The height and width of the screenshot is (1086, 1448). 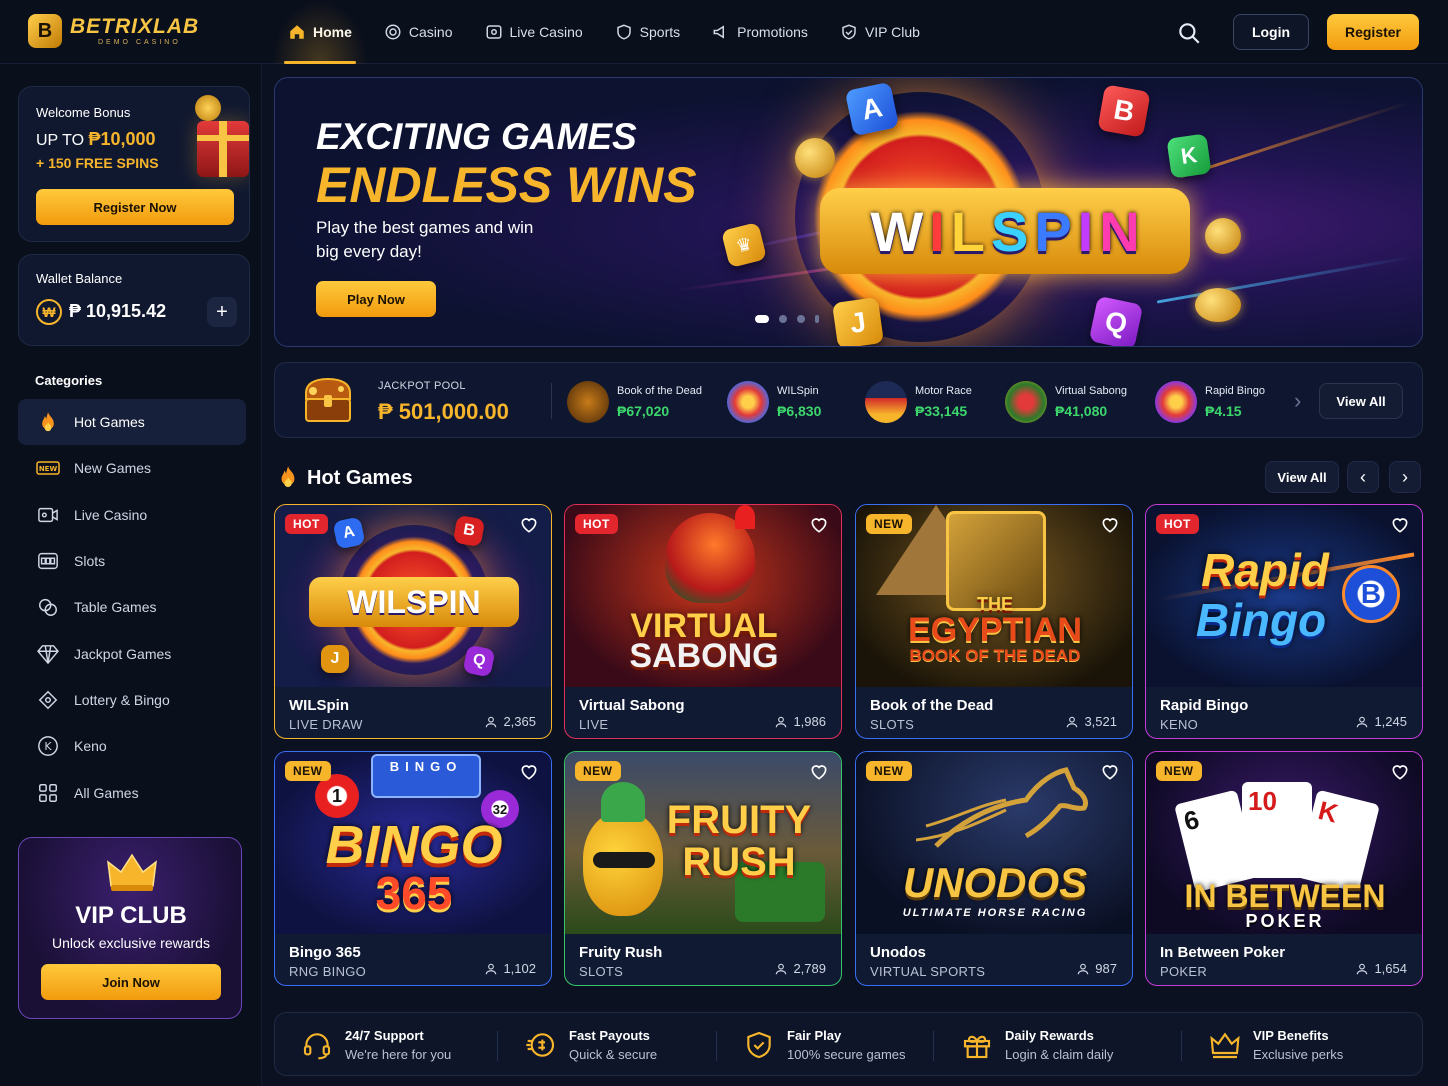 What do you see at coordinates (48, 515) in the screenshot?
I see `video-camera-icon` at bounding box center [48, 515].